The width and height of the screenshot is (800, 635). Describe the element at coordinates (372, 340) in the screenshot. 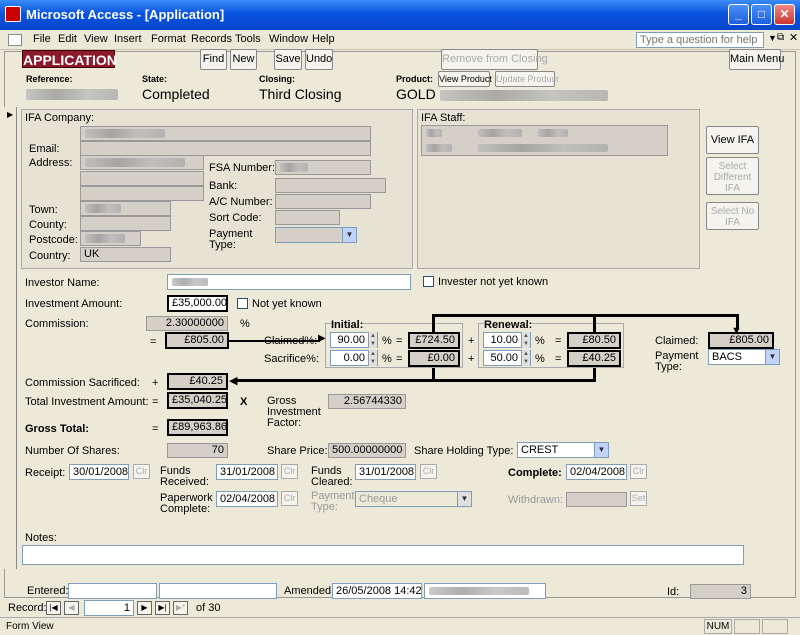

I see `initial-claimed-spinner: ▲ ▼` at that location.